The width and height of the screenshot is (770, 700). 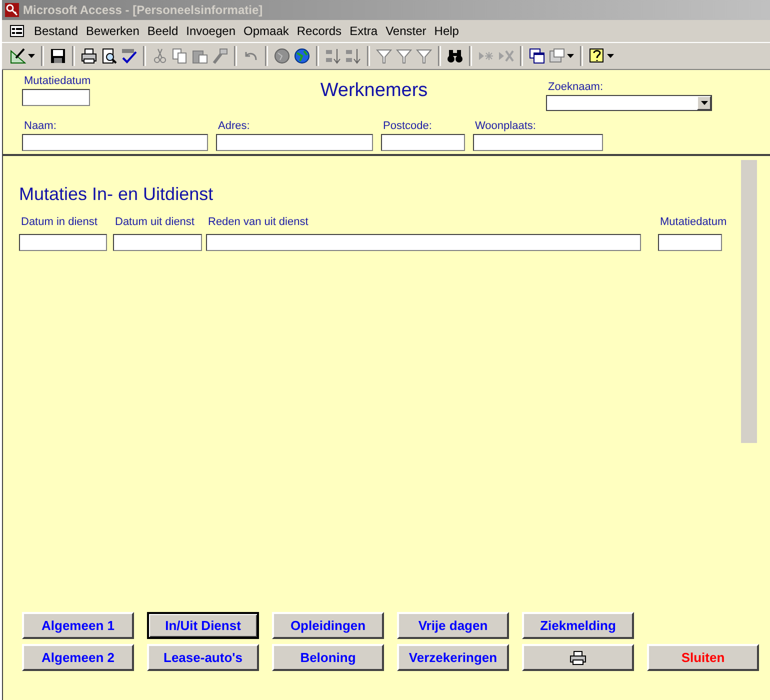 I want to click on caret-icon, so click(x=704, y=103).